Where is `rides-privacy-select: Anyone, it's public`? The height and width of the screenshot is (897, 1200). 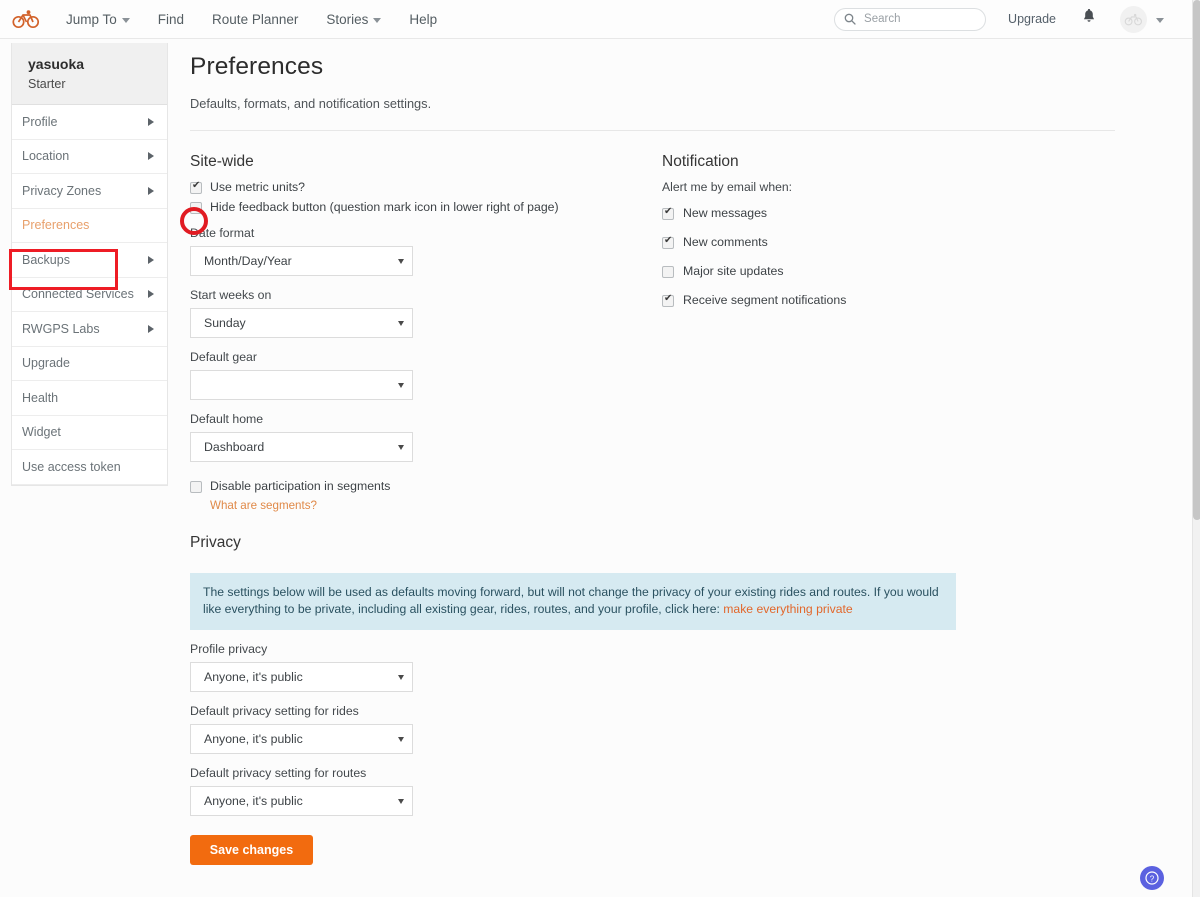
rides-privacy-select: Anyone, it's public is located at coordinates (301, 739).